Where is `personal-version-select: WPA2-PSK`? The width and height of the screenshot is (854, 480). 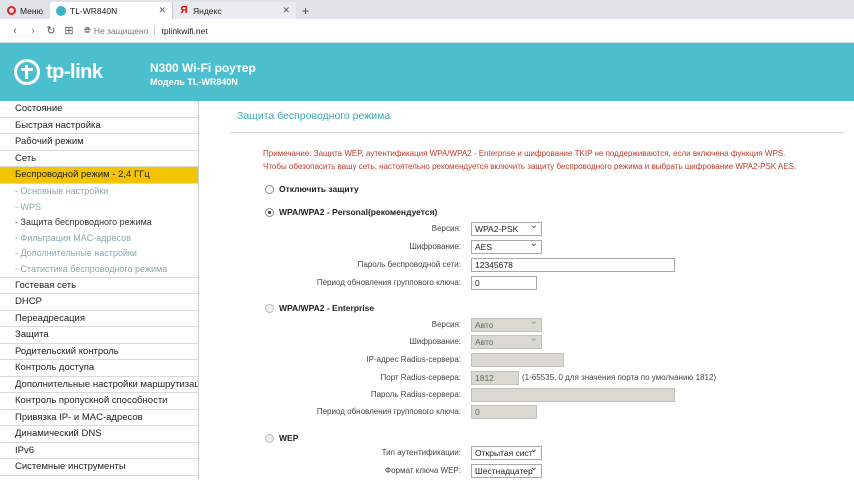
personal-version-select: WPA2-PSK is located at coordinates (506, 228).